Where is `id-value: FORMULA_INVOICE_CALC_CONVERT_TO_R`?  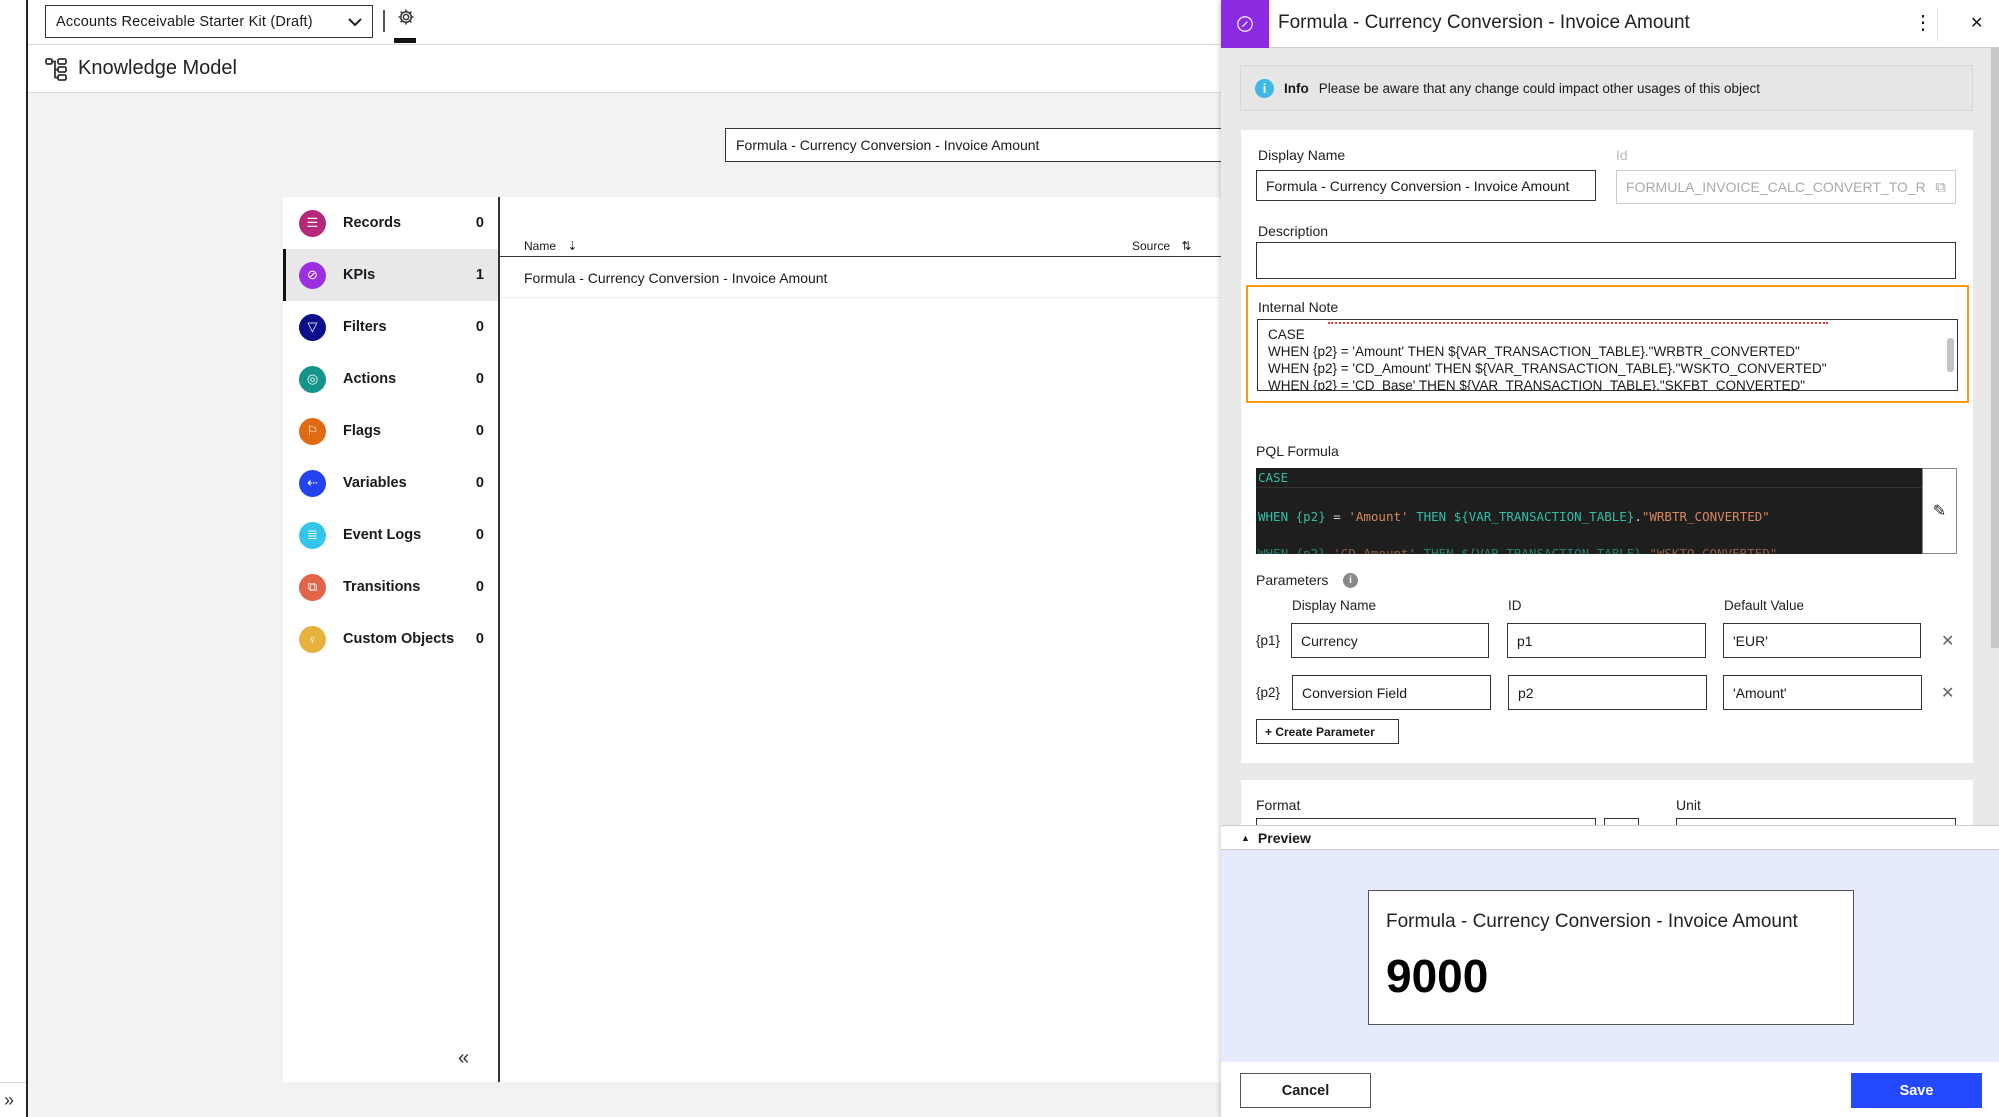
id-value: FORMULA_INVOICE_CALC_CONVERT_TO_R is located at coordinates (1776, 187).